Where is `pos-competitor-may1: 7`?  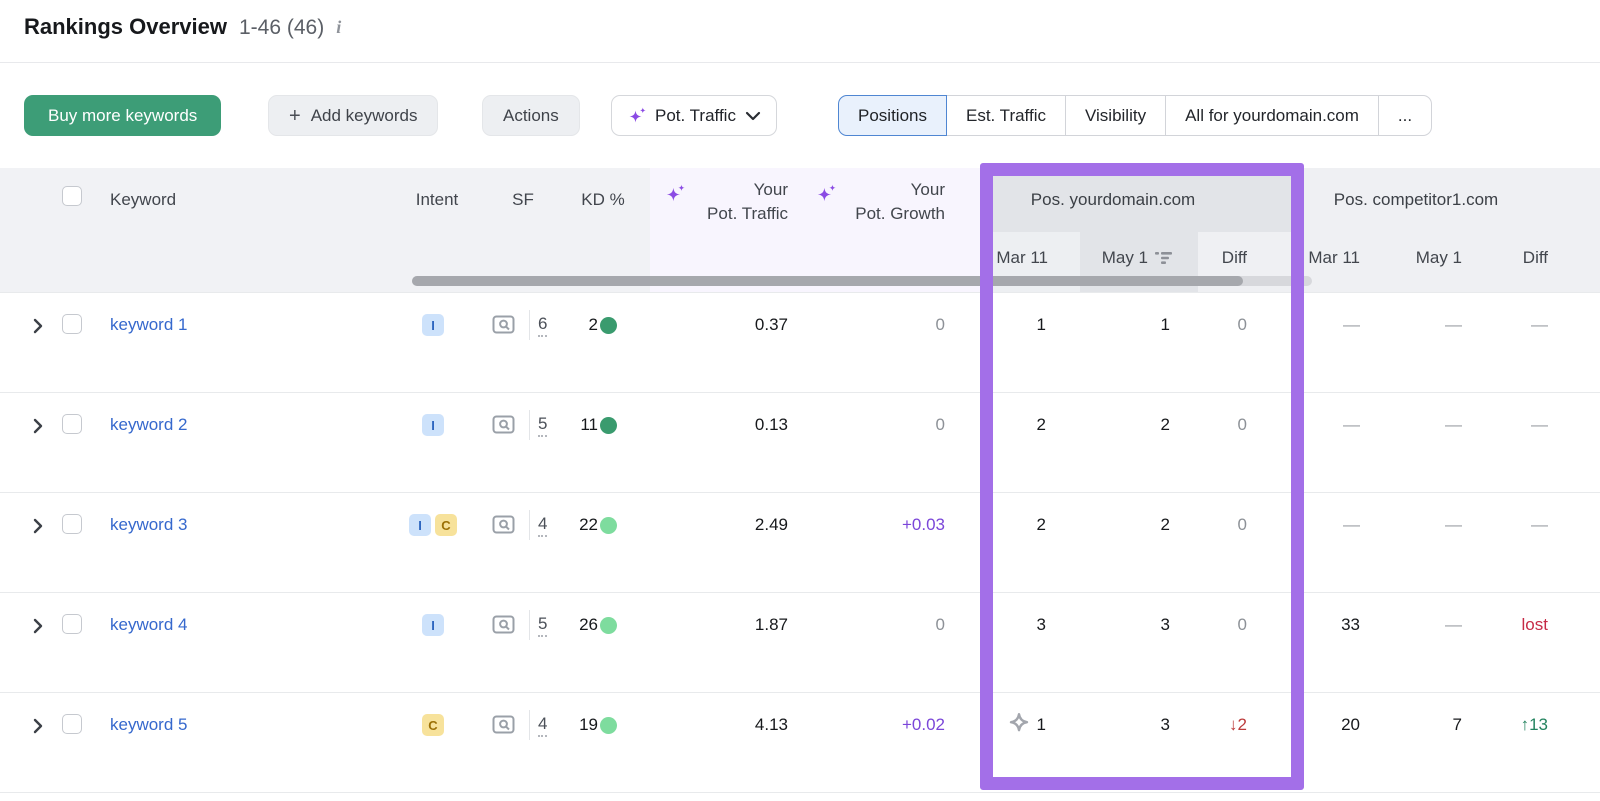 pos-competitor-may1: 7 is located at coordinates (1457, 724).